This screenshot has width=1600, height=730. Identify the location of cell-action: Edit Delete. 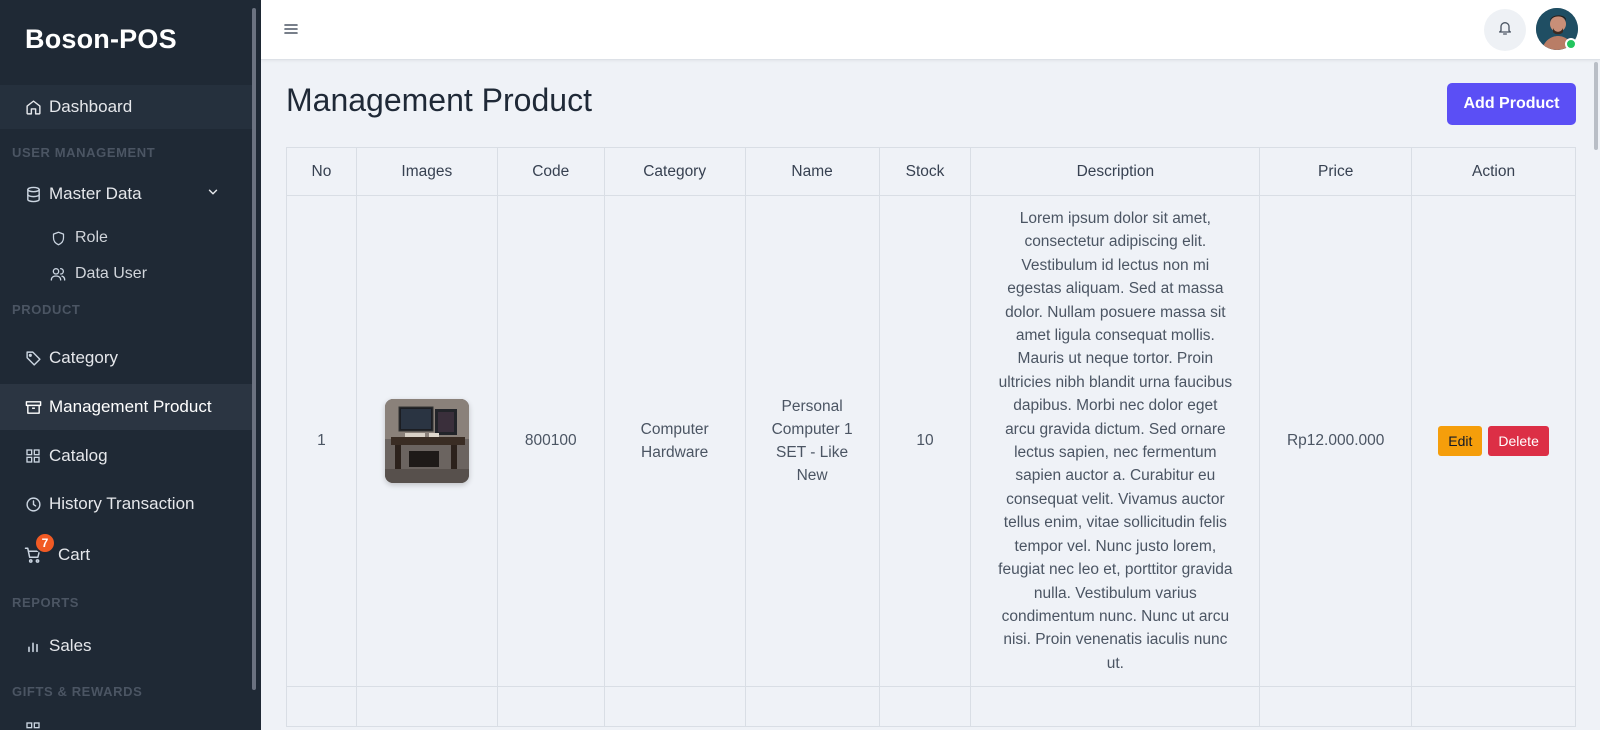
(1493, 441).